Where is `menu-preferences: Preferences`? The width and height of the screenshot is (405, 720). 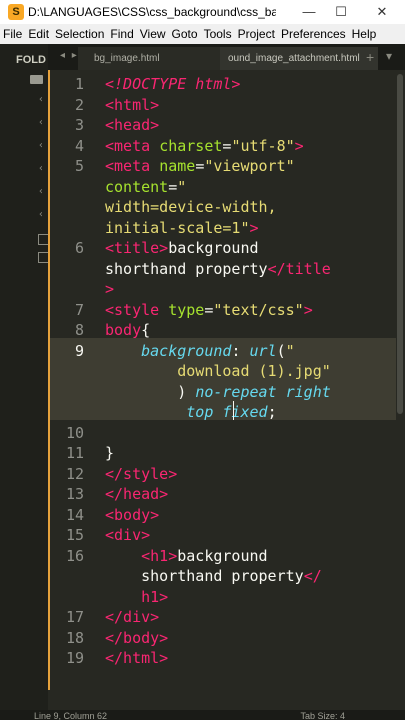 menu-preferences: Preferences is located at coordinates (313, 34).